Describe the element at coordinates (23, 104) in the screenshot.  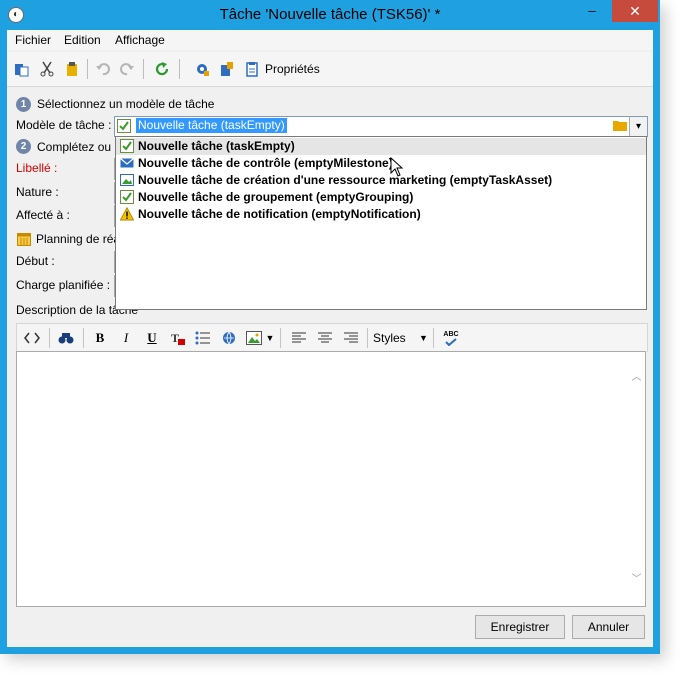
I see `step1-badge: 1` at that location.